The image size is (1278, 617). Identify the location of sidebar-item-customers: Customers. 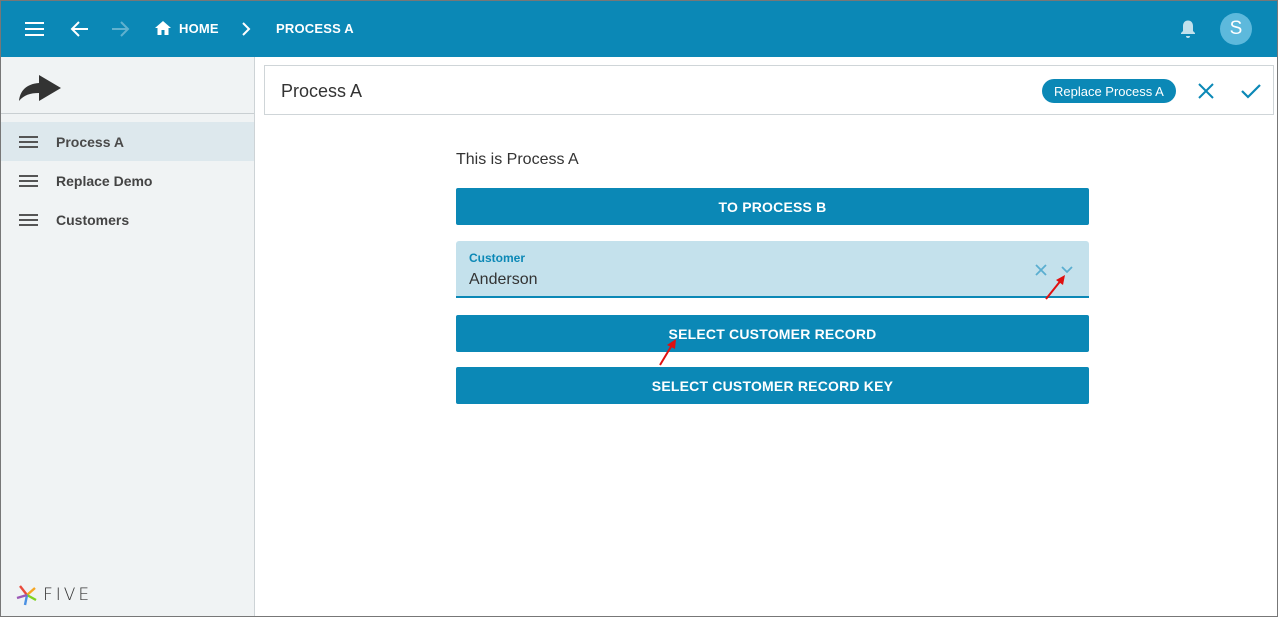
(127, 219).